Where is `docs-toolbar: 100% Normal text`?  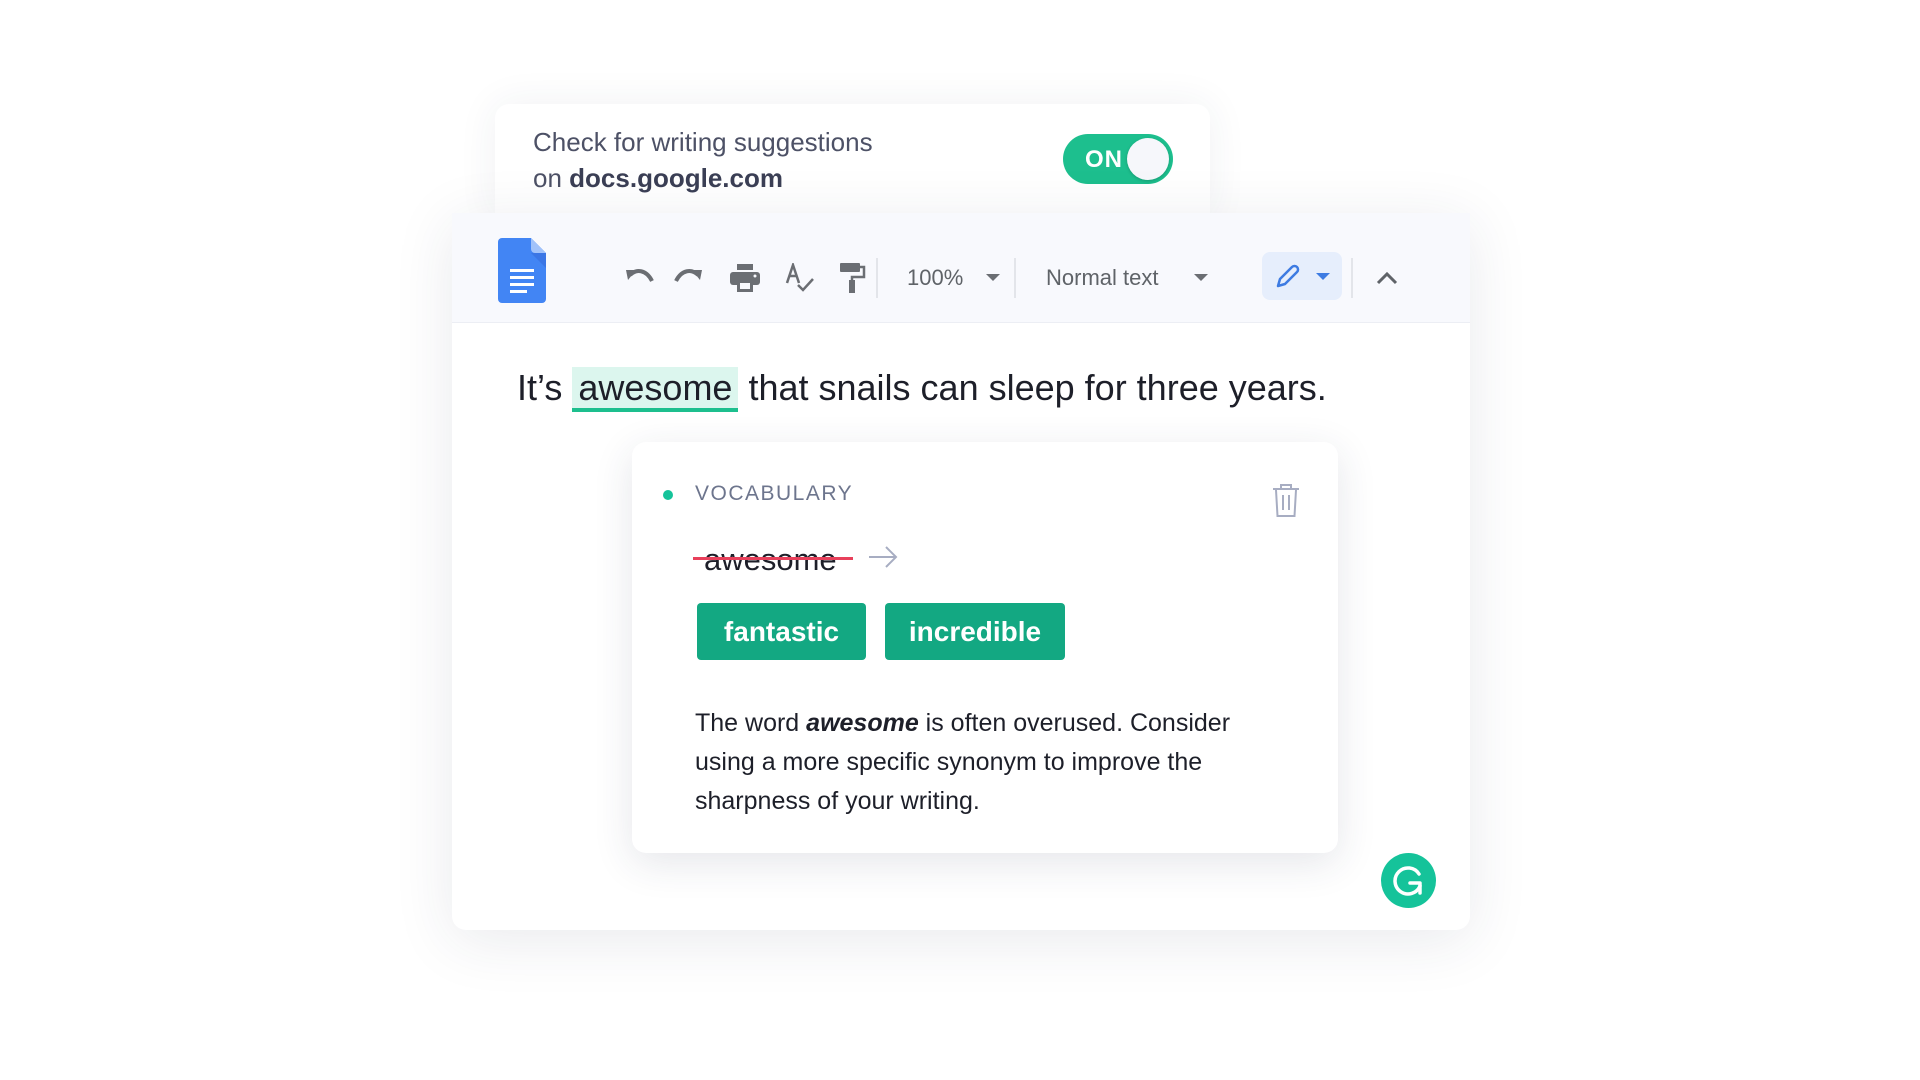
docs-toolbar: 100% Normal text is located at coordinates (961, 268).